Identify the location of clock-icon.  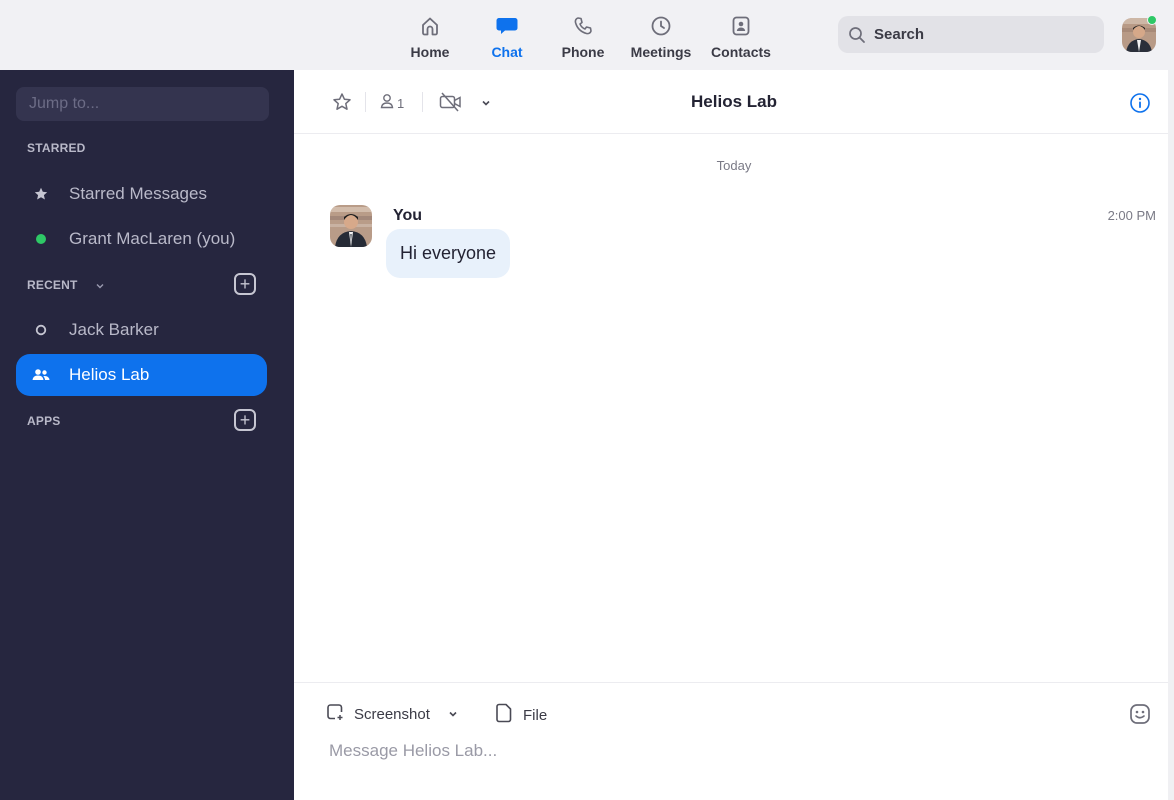
(661, 26).